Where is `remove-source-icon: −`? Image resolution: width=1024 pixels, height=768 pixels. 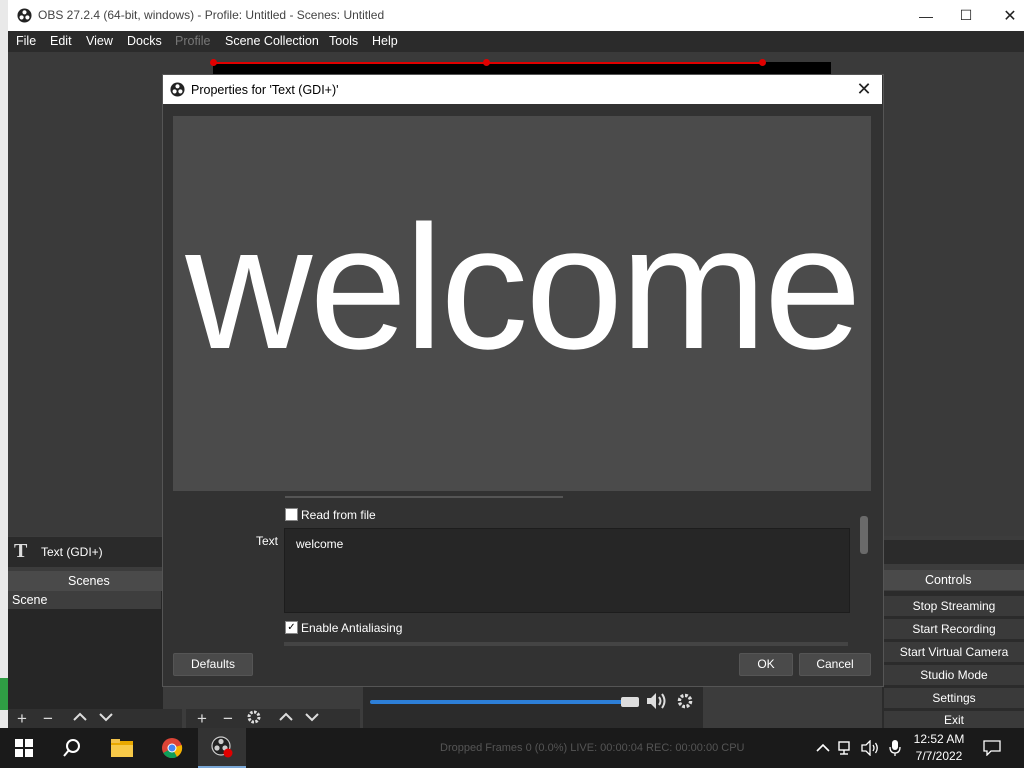
remove-source-icon: − is located at coordinates (228, 719).